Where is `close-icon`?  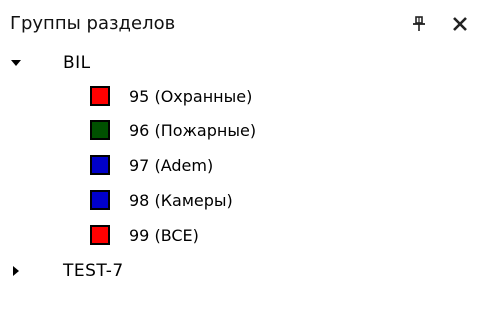
close-icon is located at coordinates (460, 24).